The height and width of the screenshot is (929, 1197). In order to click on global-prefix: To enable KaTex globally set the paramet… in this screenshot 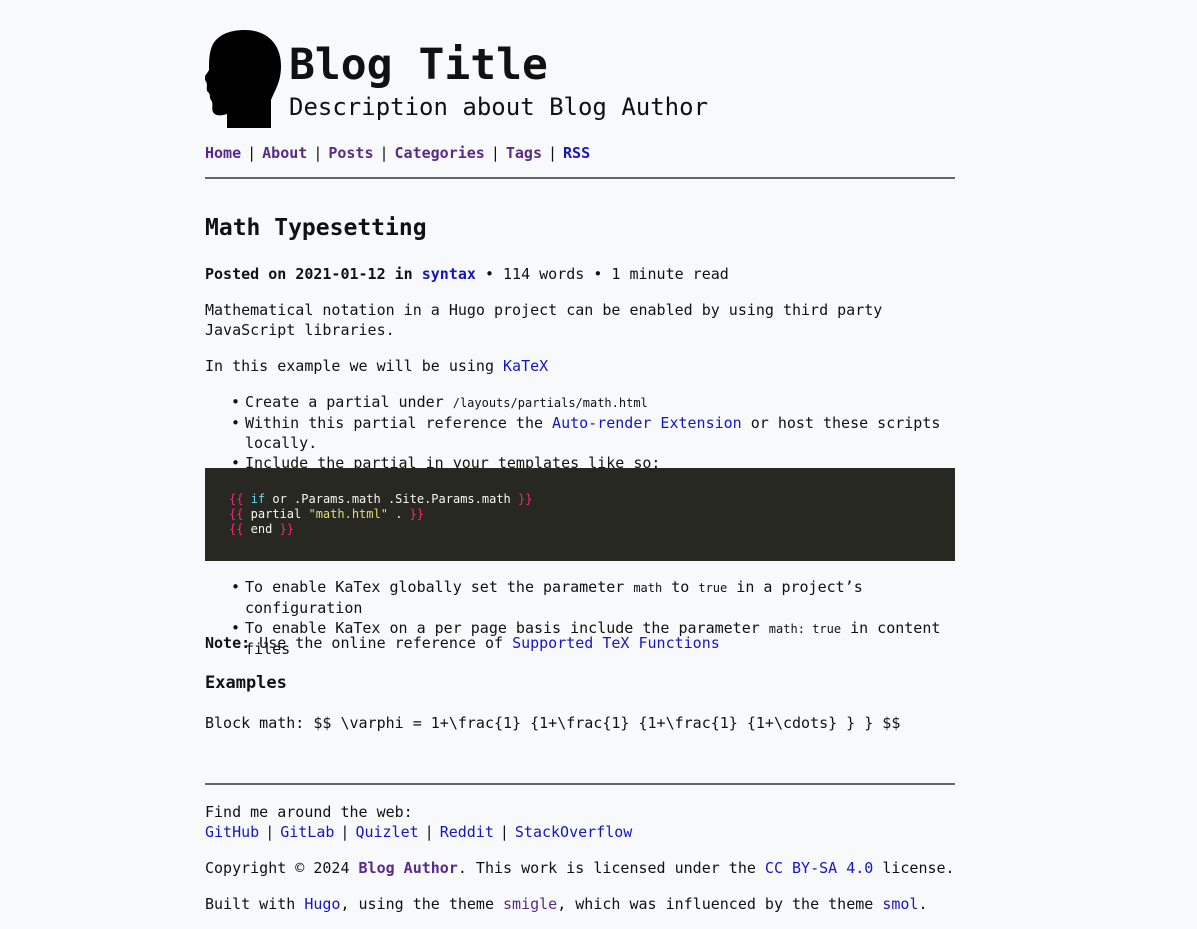, I will do `click(439, 587)`.